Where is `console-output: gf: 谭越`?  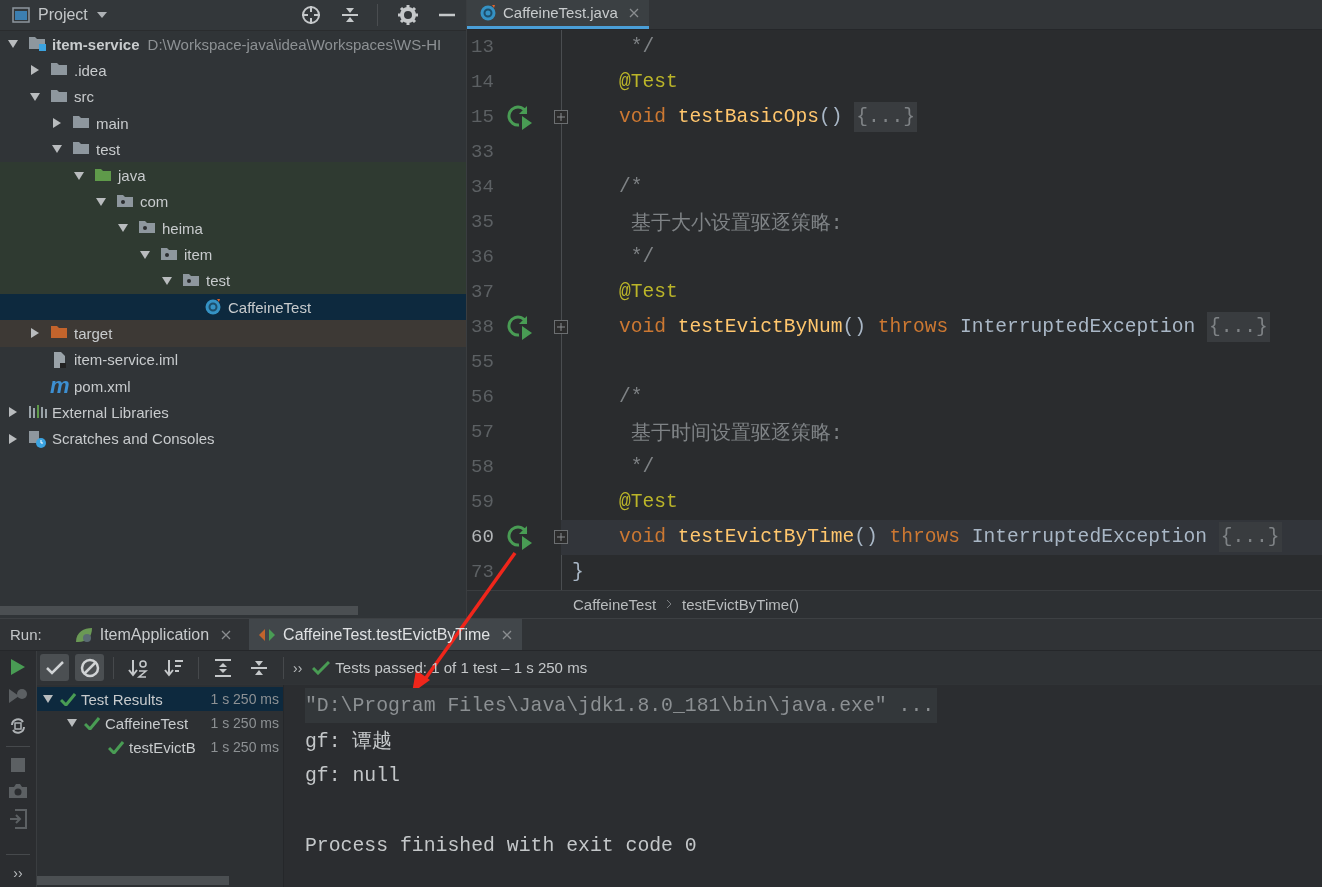 console-output: gf: 谭越 is located at coordinates (349, 742).